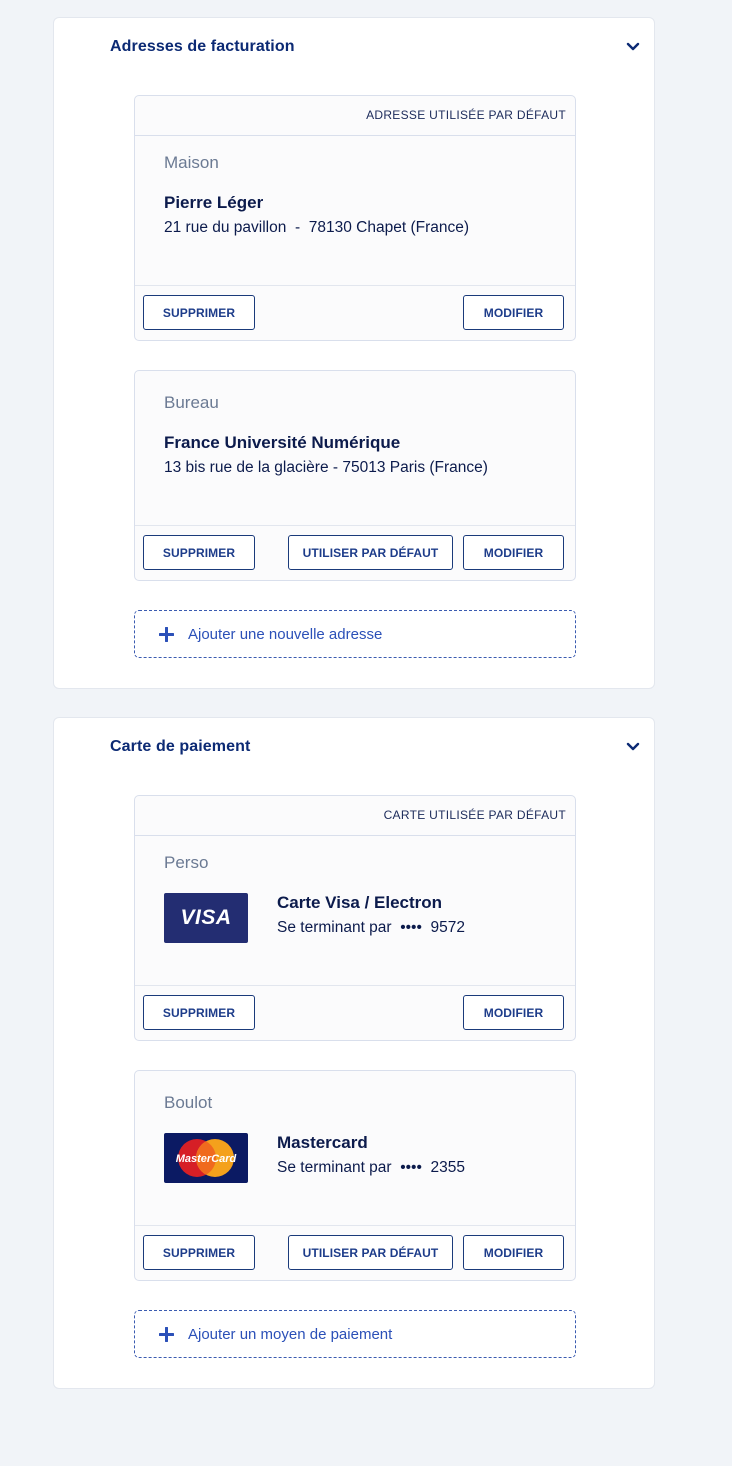  I want to click on address-label: Maison, so click(191, 162).